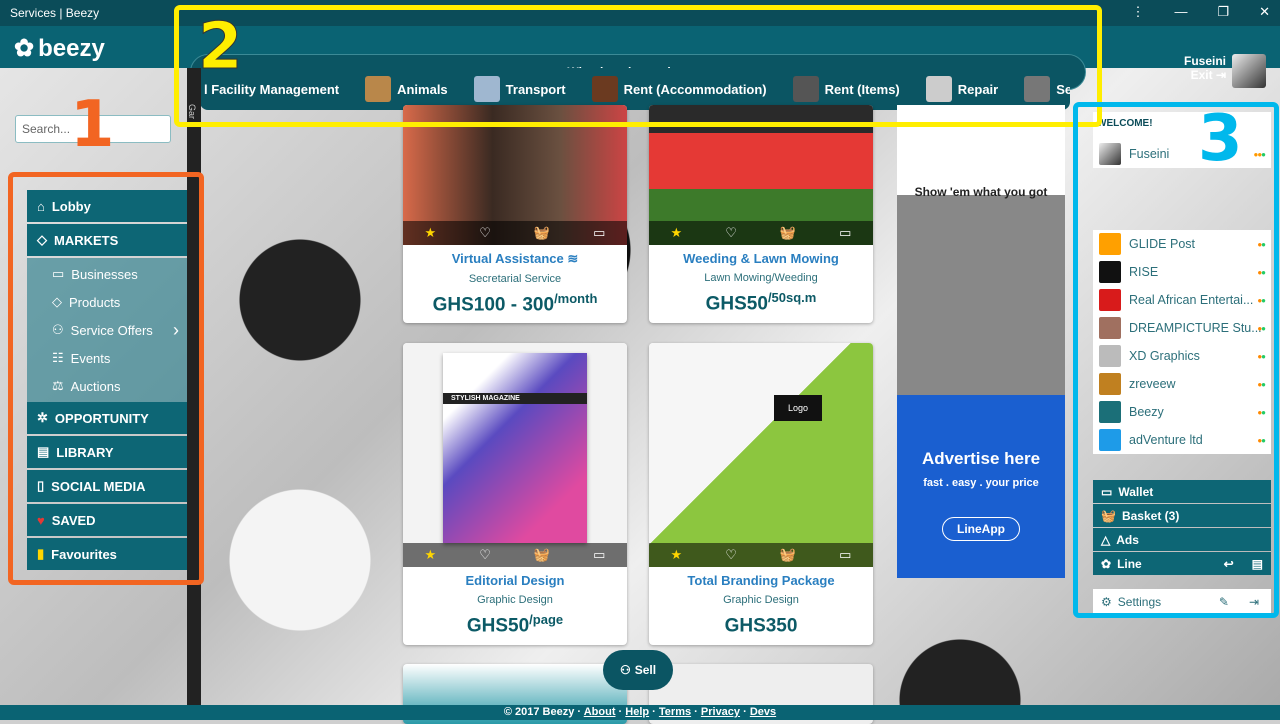 Image resolution: width=1280 pixels, height=724 pixels. Describe the element at coordinates (1182, 384) in the screenshot. I see `account-item: zreveew ●●` at that location.